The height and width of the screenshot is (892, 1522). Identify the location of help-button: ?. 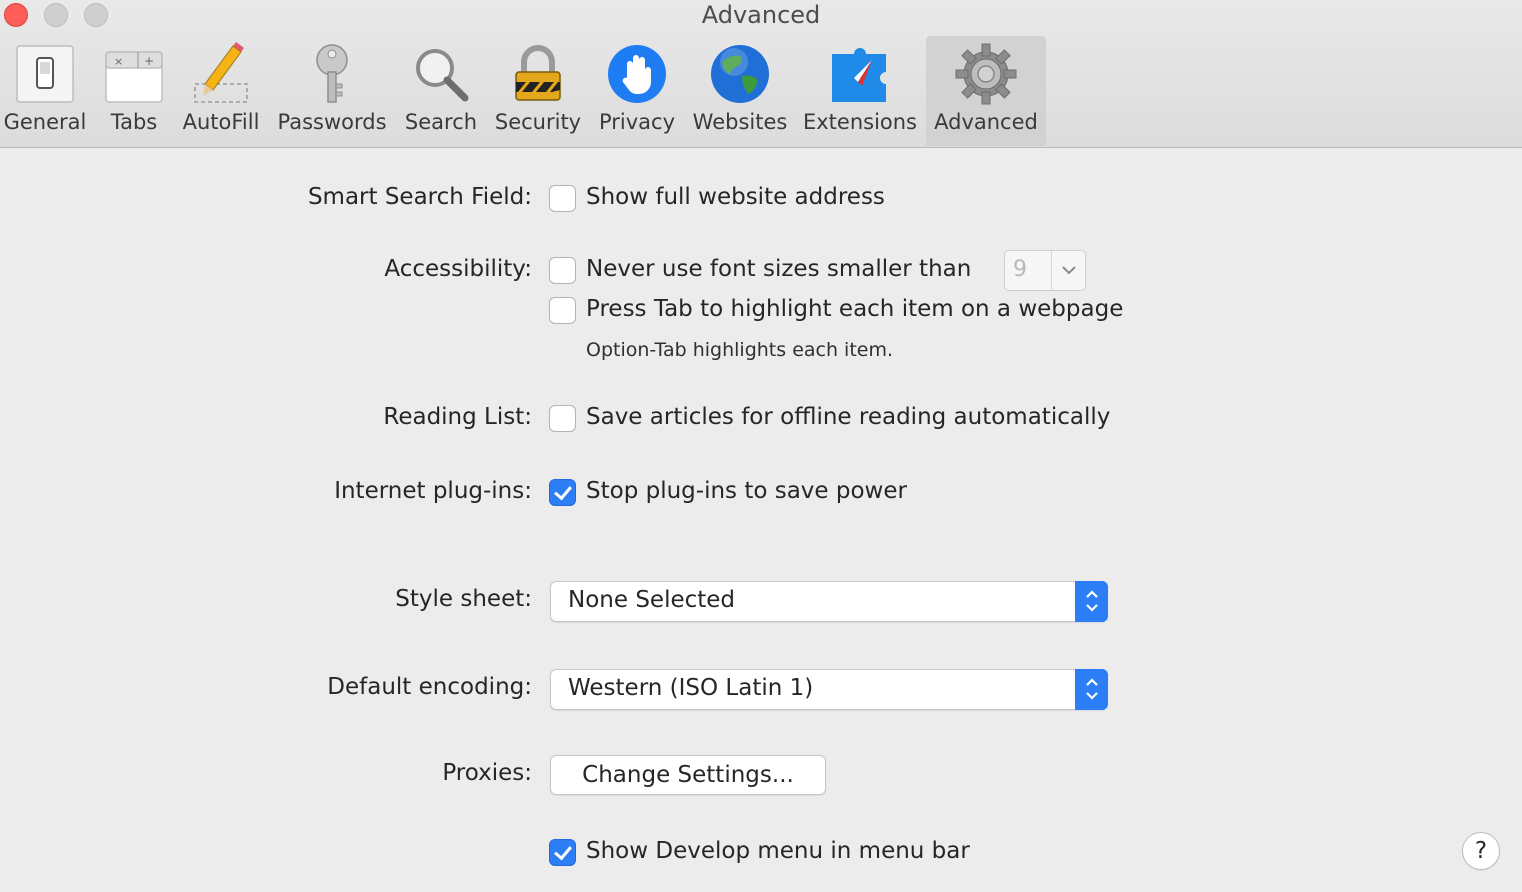
(1481, 851).